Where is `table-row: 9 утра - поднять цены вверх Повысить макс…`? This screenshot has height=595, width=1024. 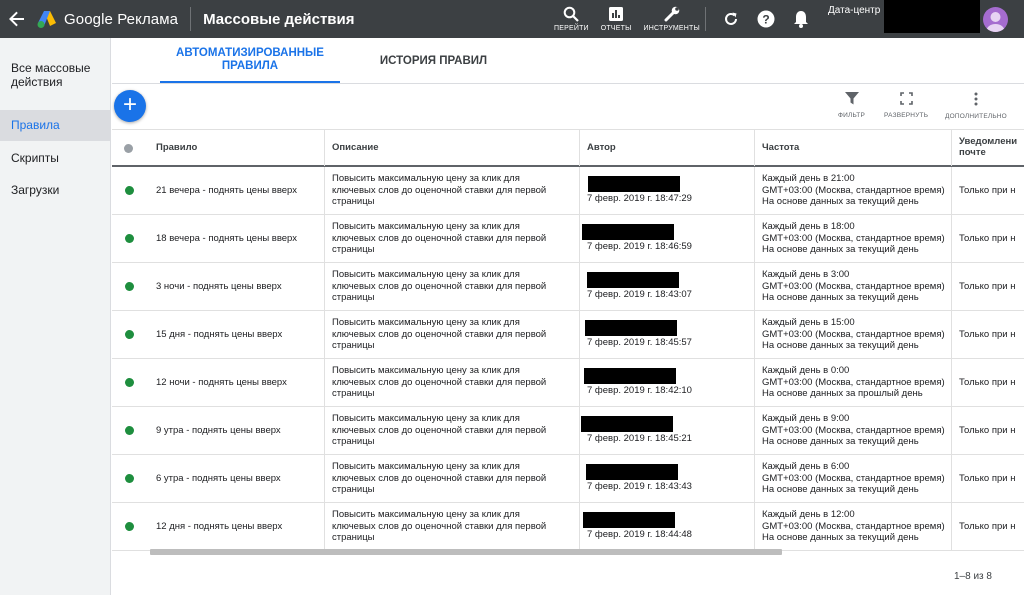
table-row: 9 утра - поднять цены вверх Повысить макс… is located at coordinates (568, 431).